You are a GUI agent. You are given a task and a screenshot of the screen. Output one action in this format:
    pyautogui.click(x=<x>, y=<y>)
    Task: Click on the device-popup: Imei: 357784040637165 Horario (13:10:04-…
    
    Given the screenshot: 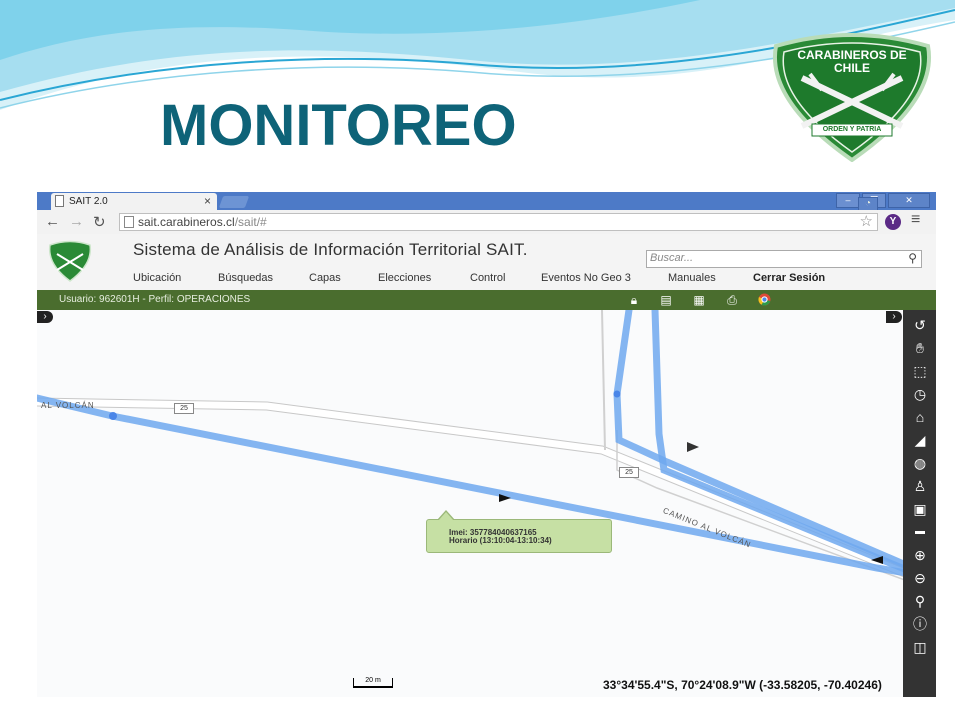 What is the action you would take?
    pyautogui.click(x=519, y=531)
    